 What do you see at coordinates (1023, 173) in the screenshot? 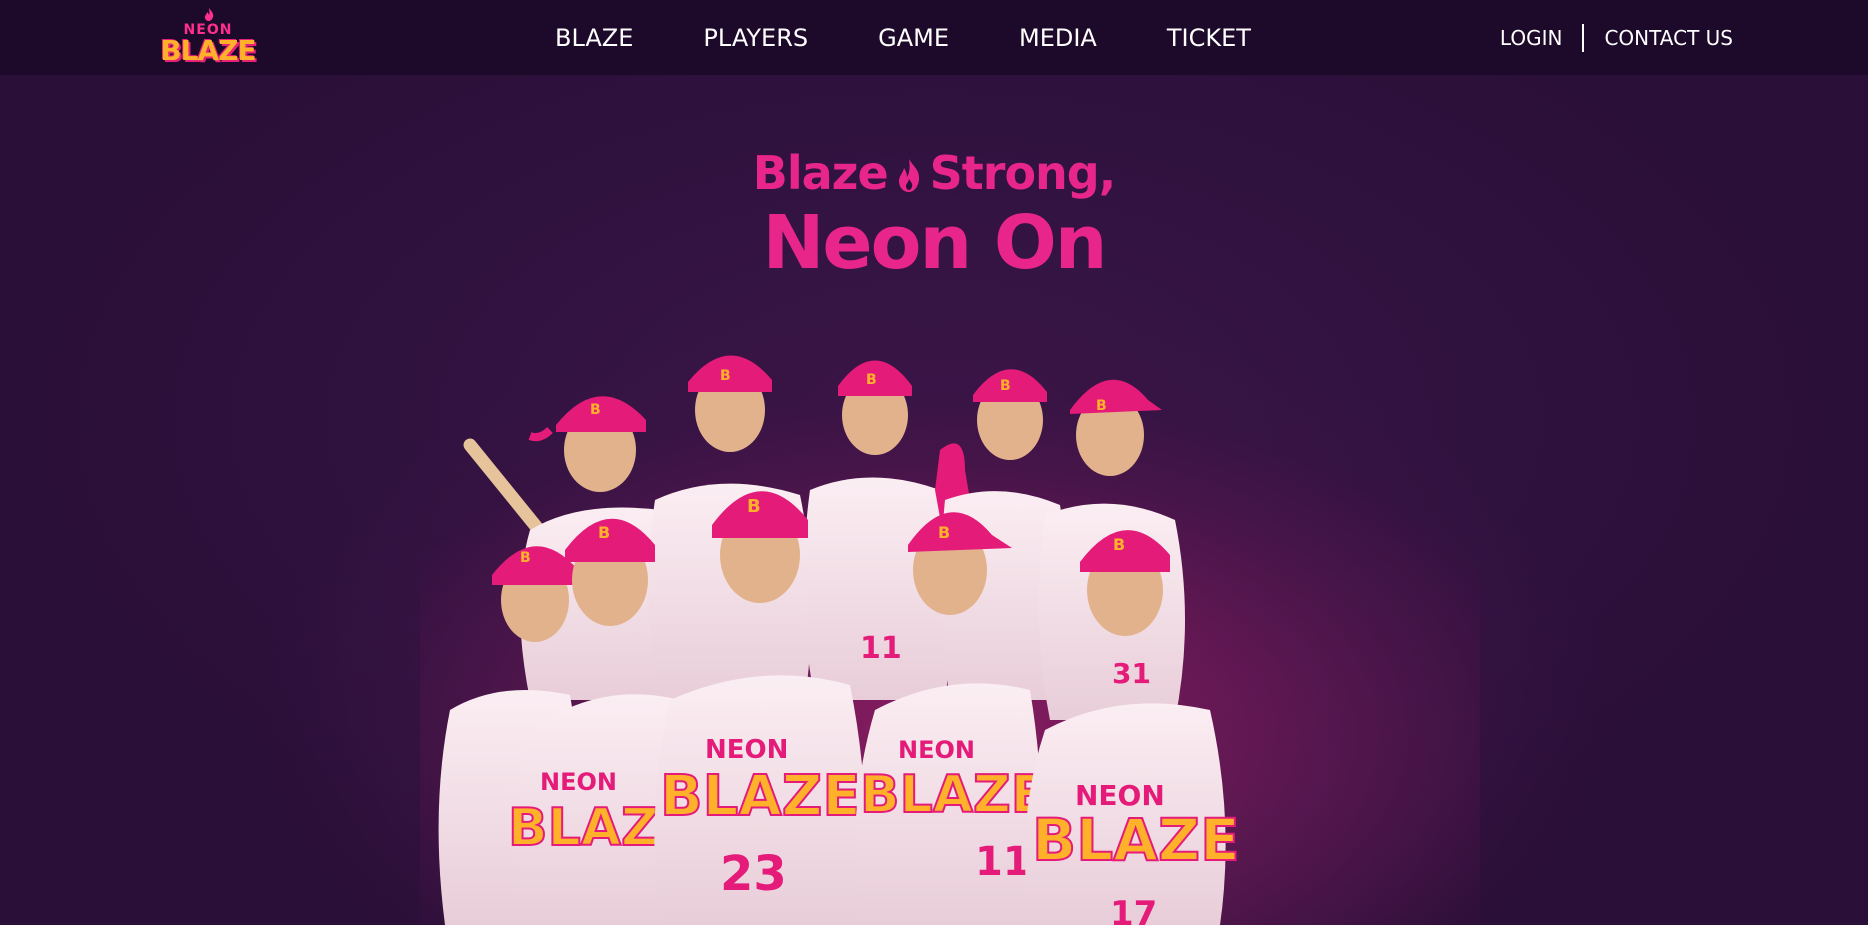
I see `headline-strong-word: Strong,` at bounding box center [1023, 173].